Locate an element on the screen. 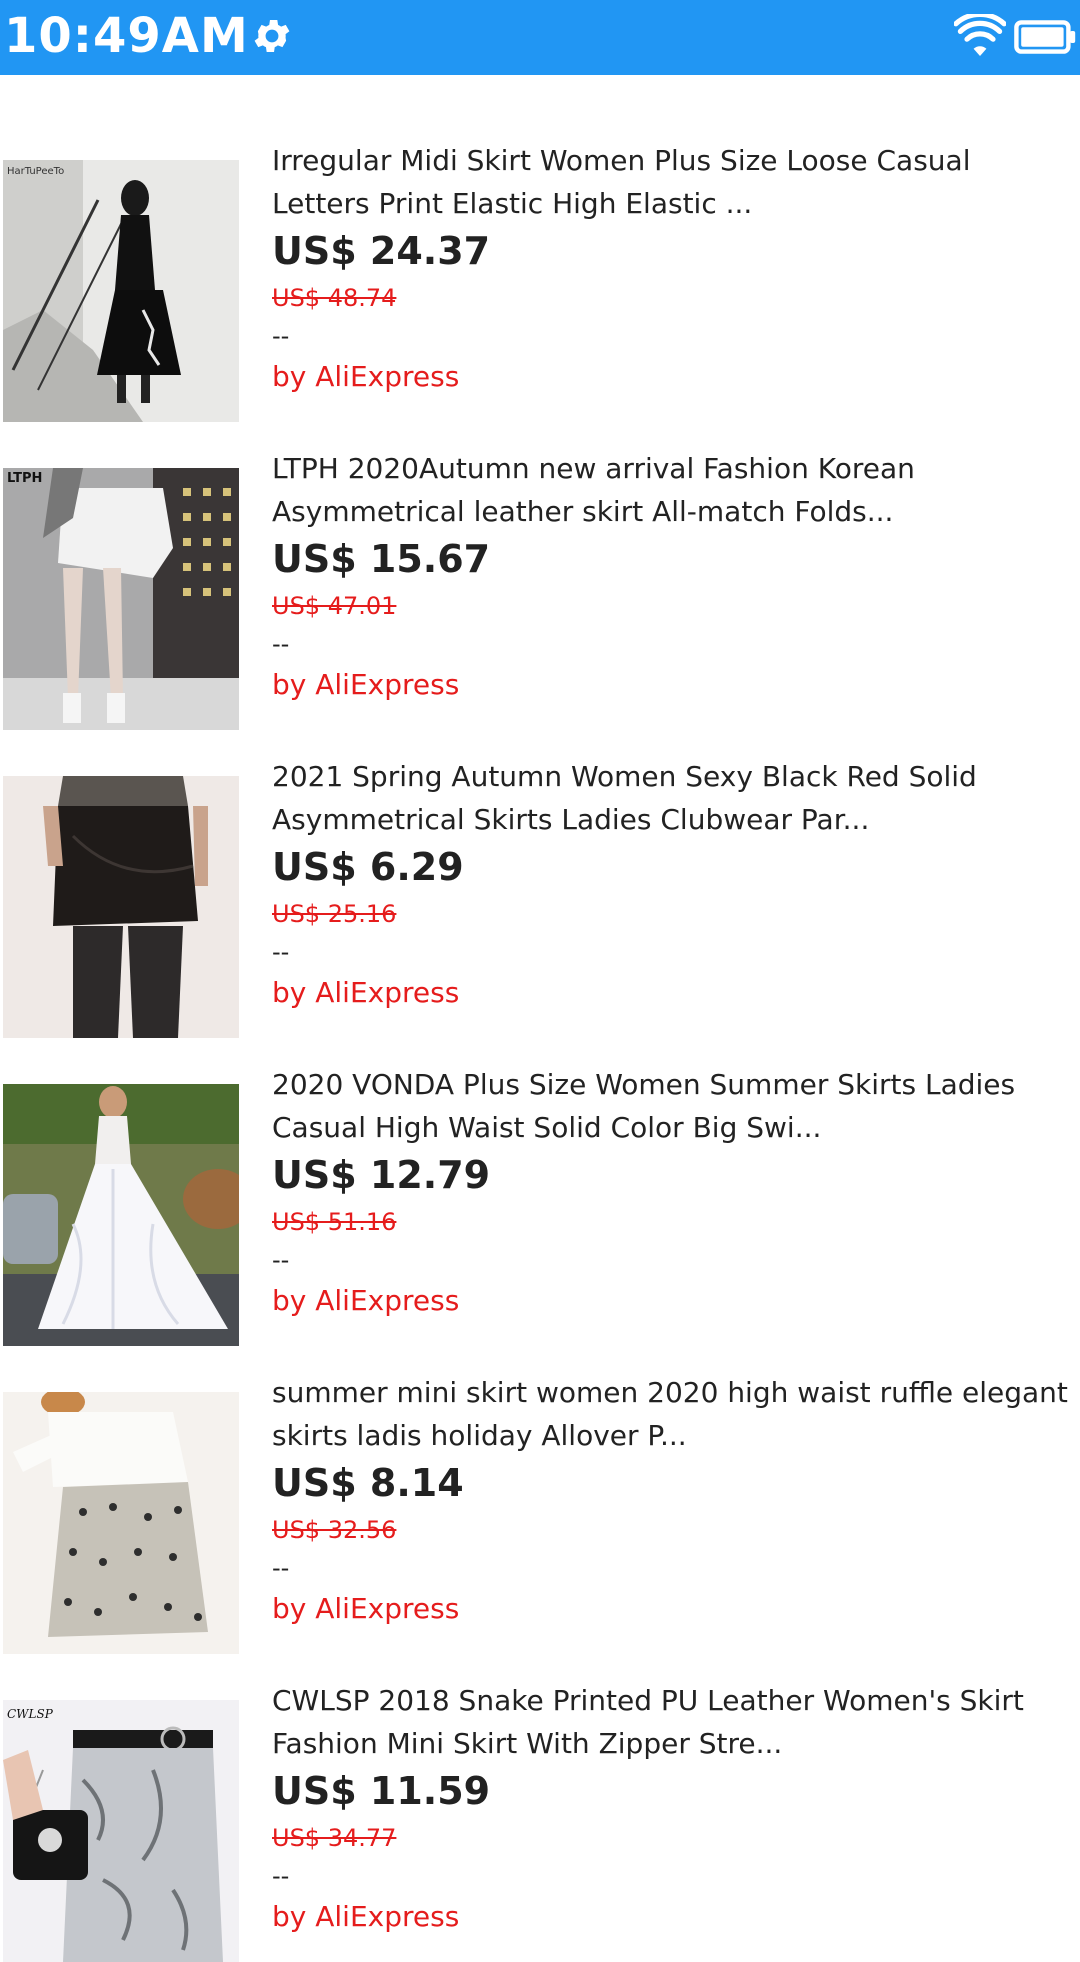 The image size is (1080, 1962). wifi-icon is located at coordinates (980, 35).